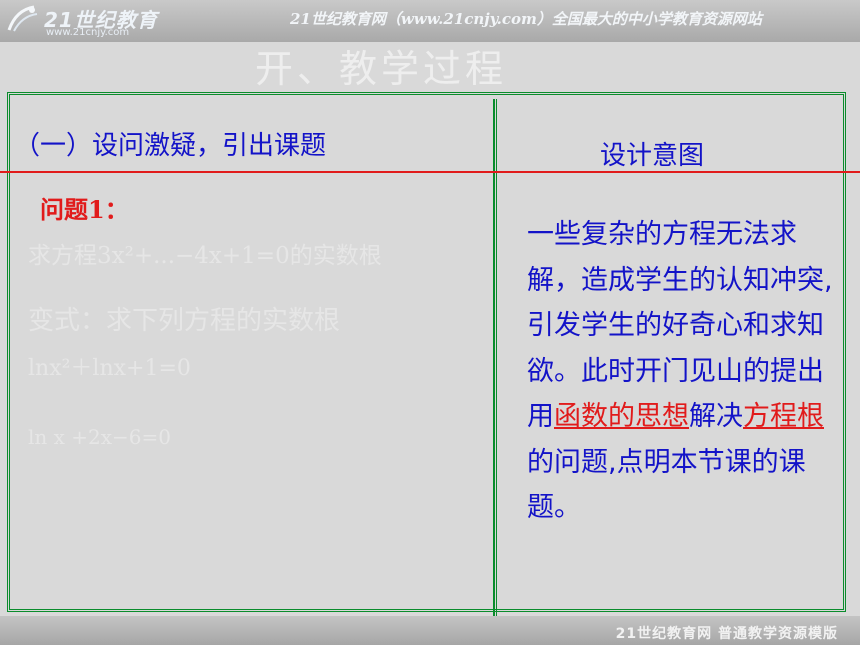 This screenshot has width=860, height=645. What do you see at coordinates (621, 416) in the screenshot?
I see `highlight-function-idea: 函数的思想` at bounding box center [621, 416].